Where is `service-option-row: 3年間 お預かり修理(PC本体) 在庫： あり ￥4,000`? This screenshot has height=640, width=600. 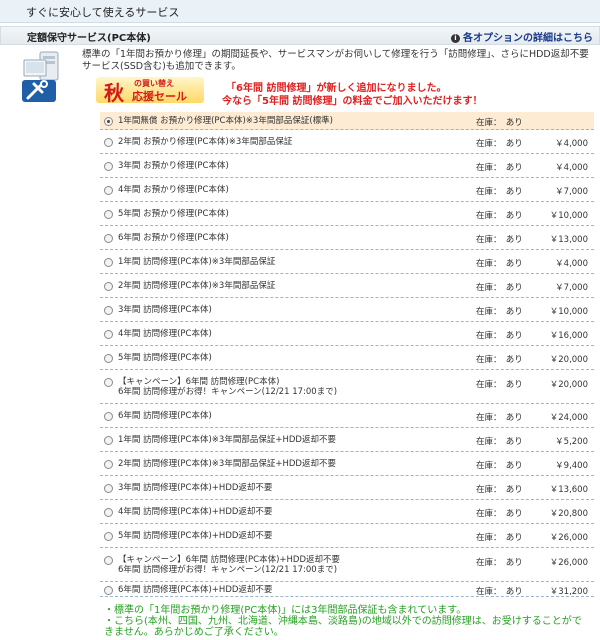
service-option-row: 3年間 お預かり修理(PC本体) 在庫： あり ￥4,000 is located at coordinates (347, 166).